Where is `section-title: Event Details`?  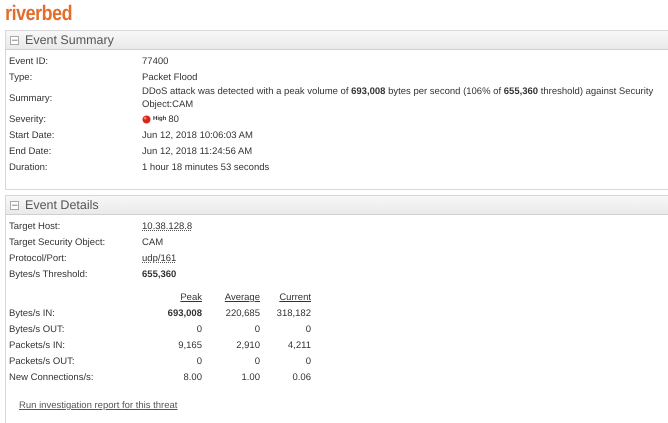
section-title: Event Details is located at coordinates (62, 205).